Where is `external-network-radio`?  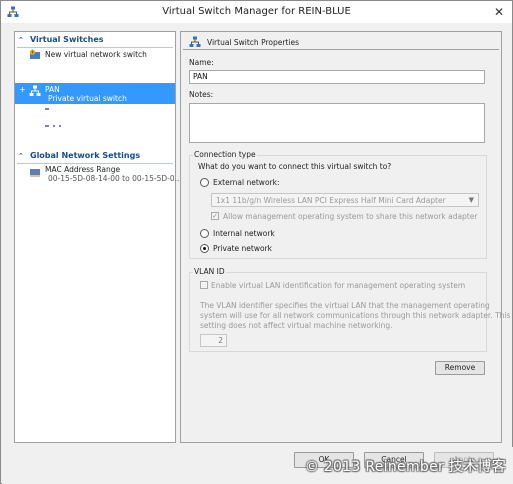
external-network-radio is located at coordinates (204, 182).